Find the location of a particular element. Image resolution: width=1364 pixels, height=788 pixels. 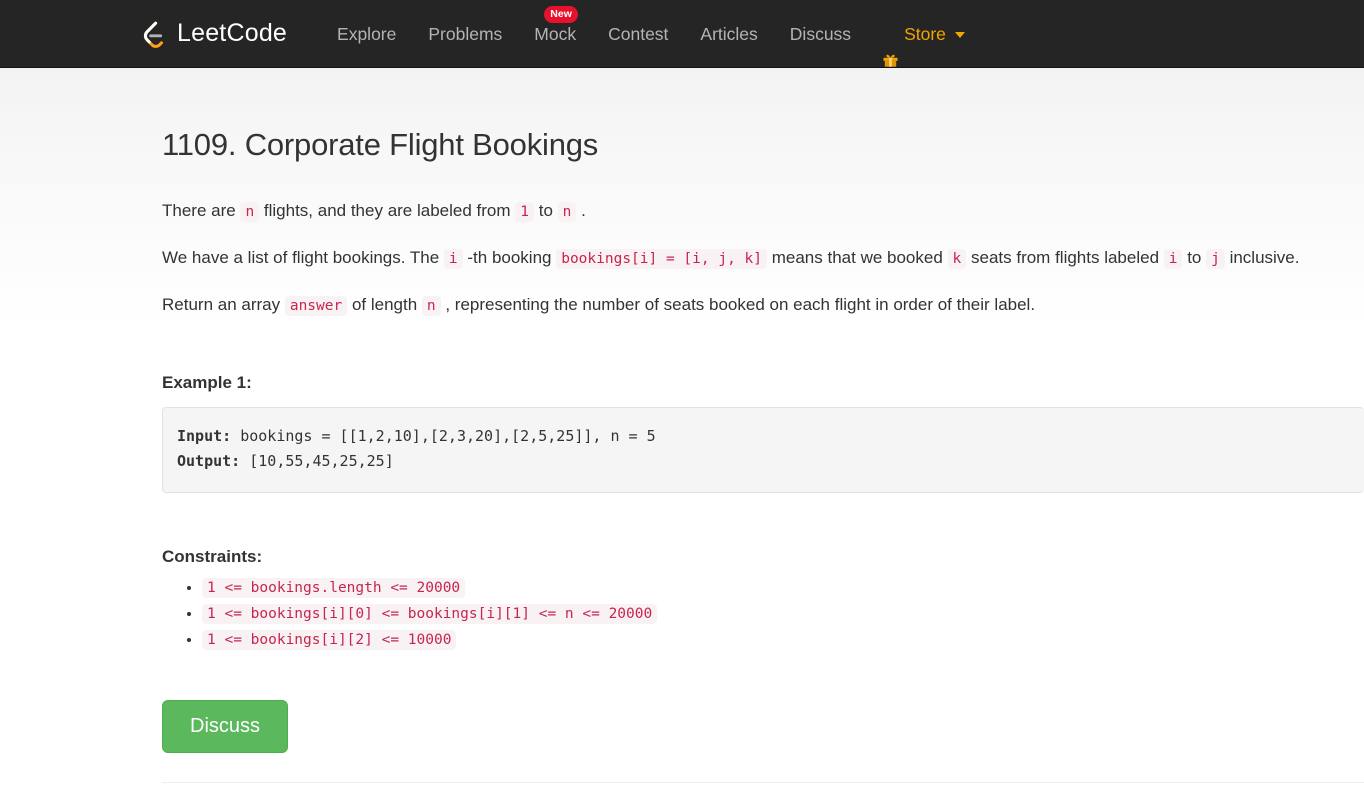

nav-item-discuss: Discuss is located at coordinates (820, 34).